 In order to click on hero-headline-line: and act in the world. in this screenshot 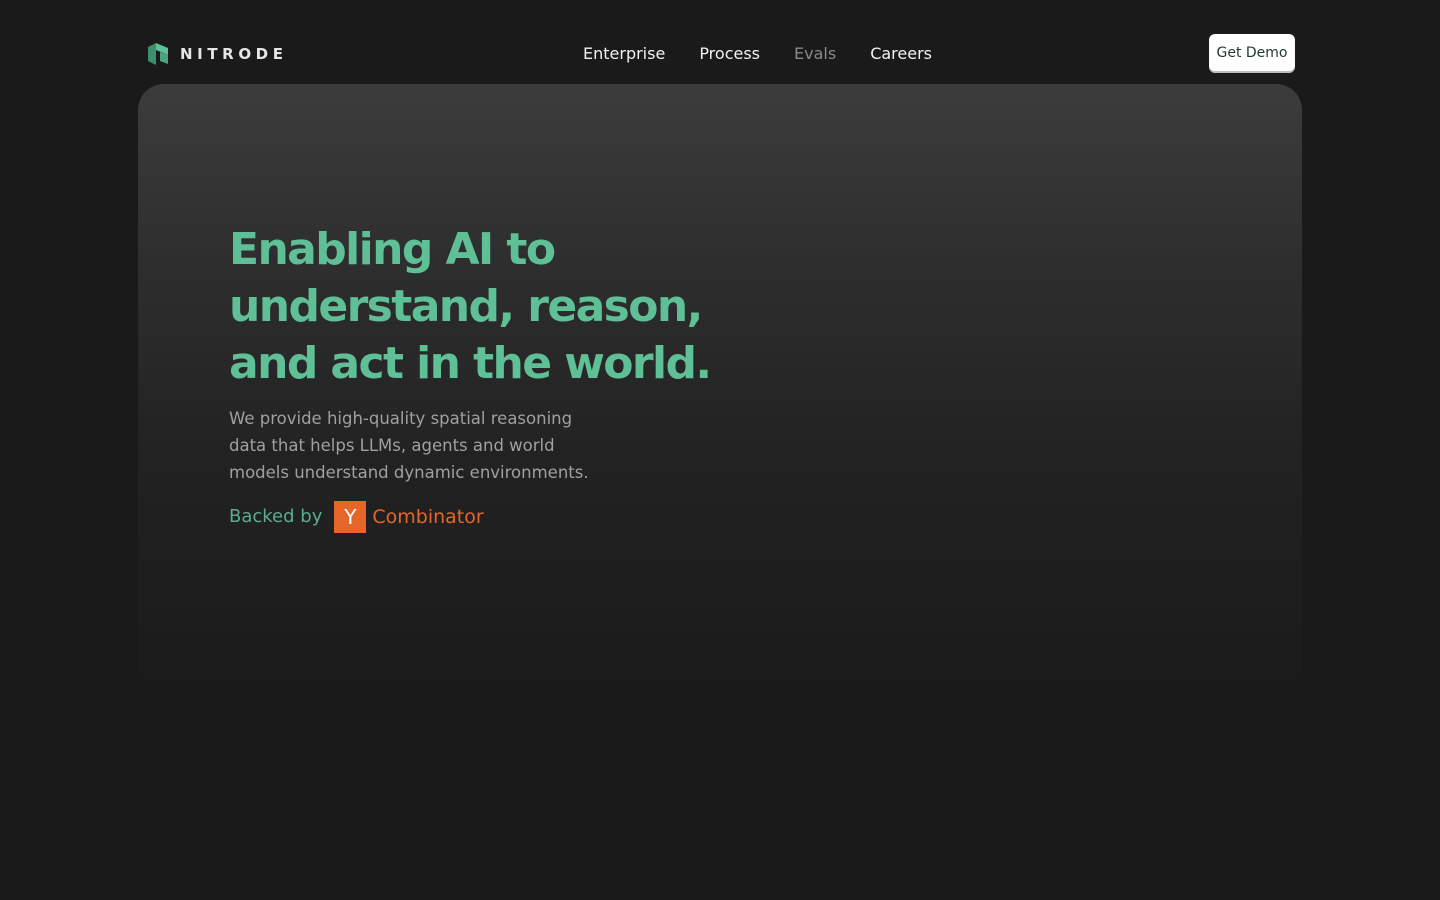, I will do `click(470, 363)`.